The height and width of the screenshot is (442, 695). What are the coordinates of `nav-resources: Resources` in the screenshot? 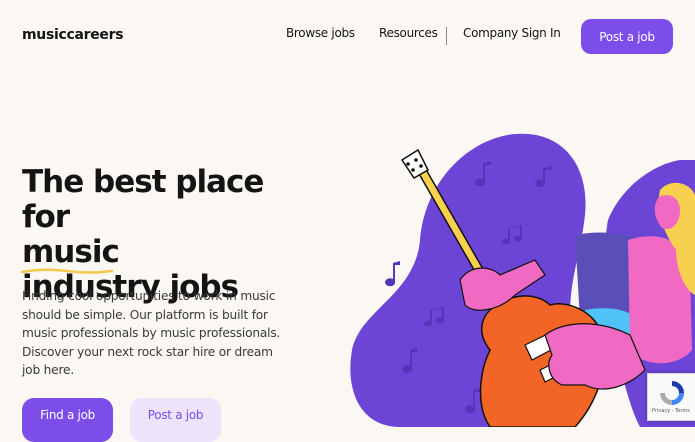 It's located at (408, 33).